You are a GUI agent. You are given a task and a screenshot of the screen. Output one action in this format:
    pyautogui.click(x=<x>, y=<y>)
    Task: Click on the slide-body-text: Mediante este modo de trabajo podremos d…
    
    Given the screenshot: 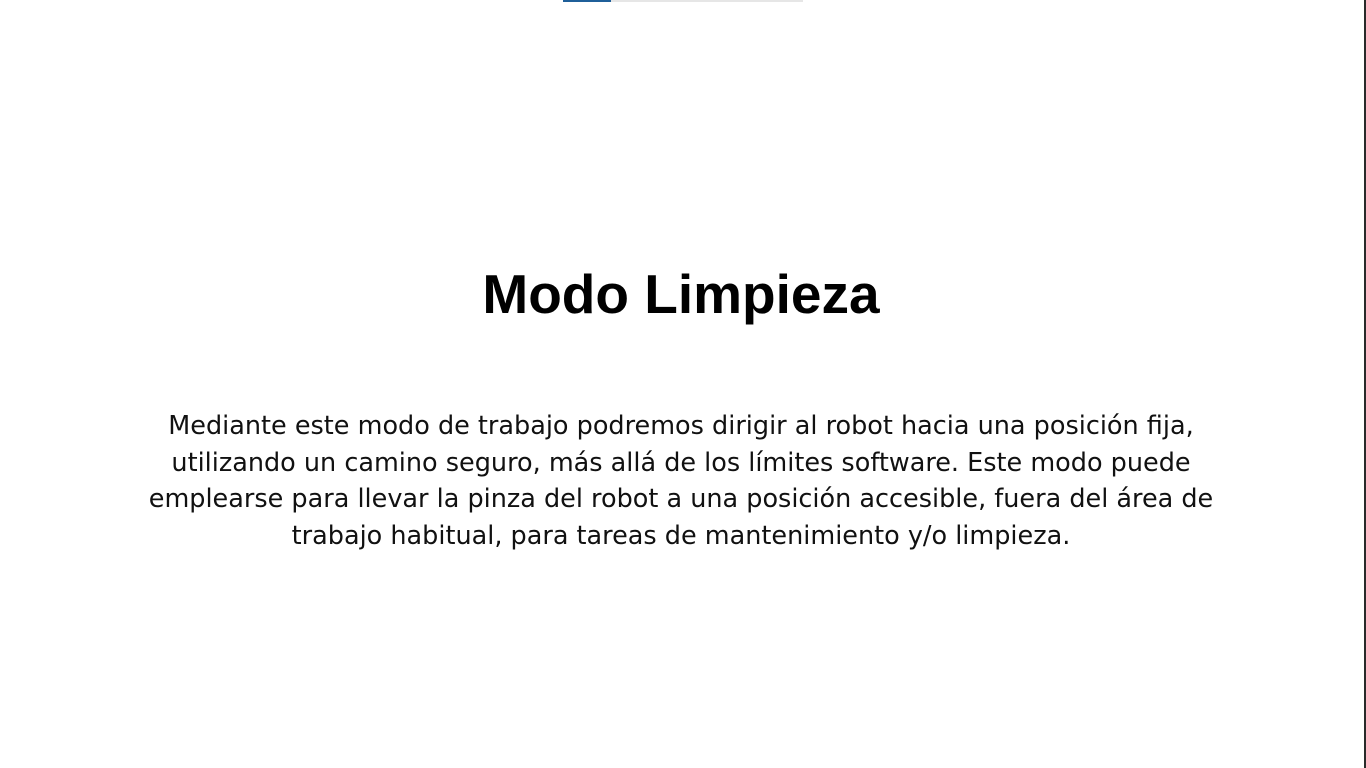 What is the action you would take?
    pyautogui.click(x=681, y=481)
    